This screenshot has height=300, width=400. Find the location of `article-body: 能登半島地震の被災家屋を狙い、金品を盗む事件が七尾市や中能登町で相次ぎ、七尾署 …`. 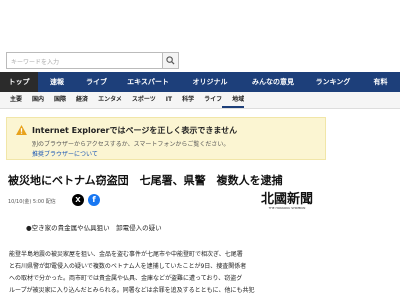

article-body: 能登半島地震の被災家屋を狙い、金品を盗む事件が七尾市や中能登町で相次ぎ、七尾署 … is located at coordinates (169, 273).